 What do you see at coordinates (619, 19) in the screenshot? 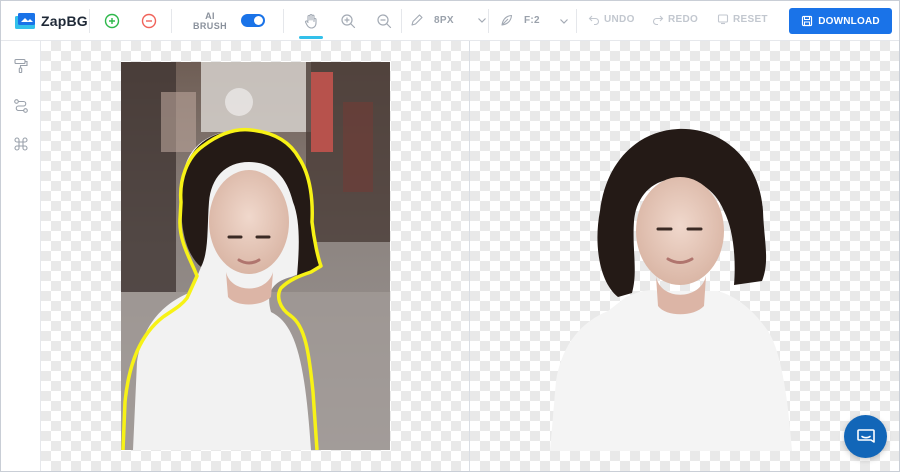
I see `undo-label: UNDO` at bounding box center [619, 19].